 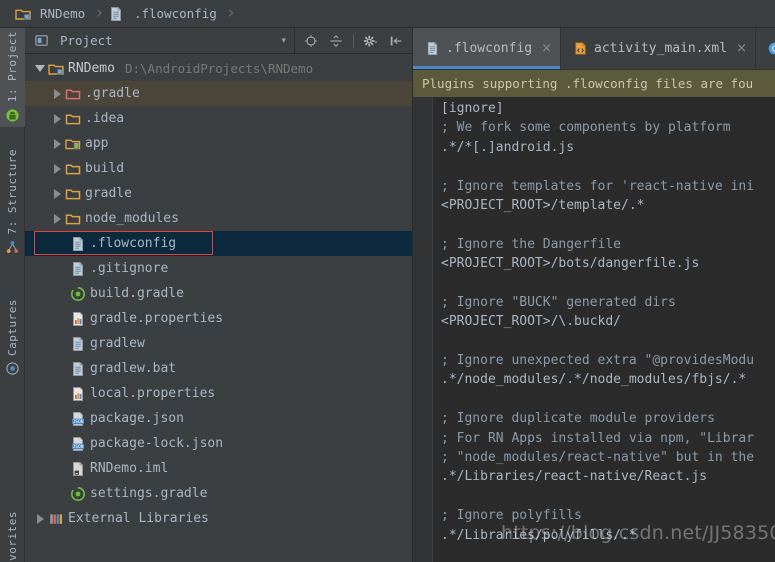 What do you see at coordinates (218, 518) in the screenshot?
I see `tree-node-external-libraries: External Libraries` at bounding box center [218, 518].